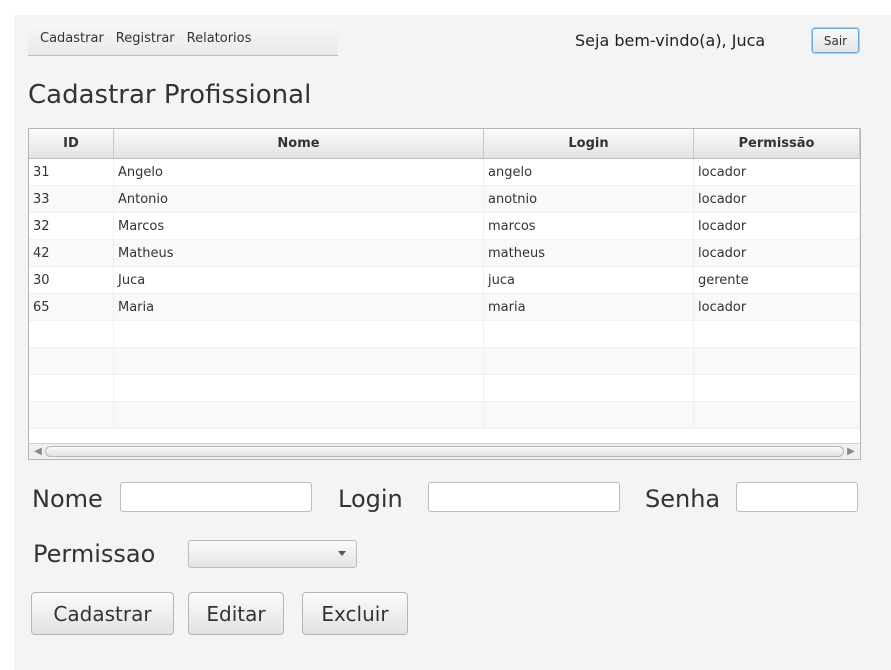  What do you see at coordinates (71, 226) in the screenshot?
I see `cell-id: 32` at bounding box center [71, 226].